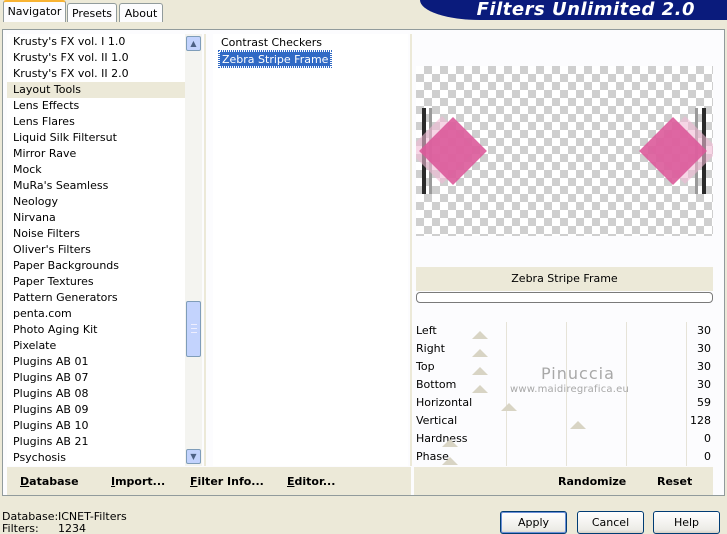 Image resolution: width=727 pixels, height=534 pixels. I want to click on preview-actions-bar: Randomize Reset, so click(563, 481).